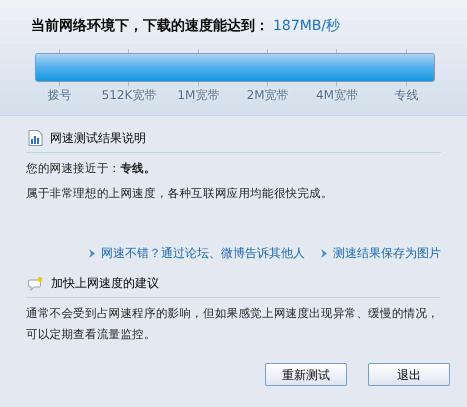 Image resolution: width=467 pixels, height=407 pixels. I want to click on section-title: 网速测试结果说明, so click(98, 138).